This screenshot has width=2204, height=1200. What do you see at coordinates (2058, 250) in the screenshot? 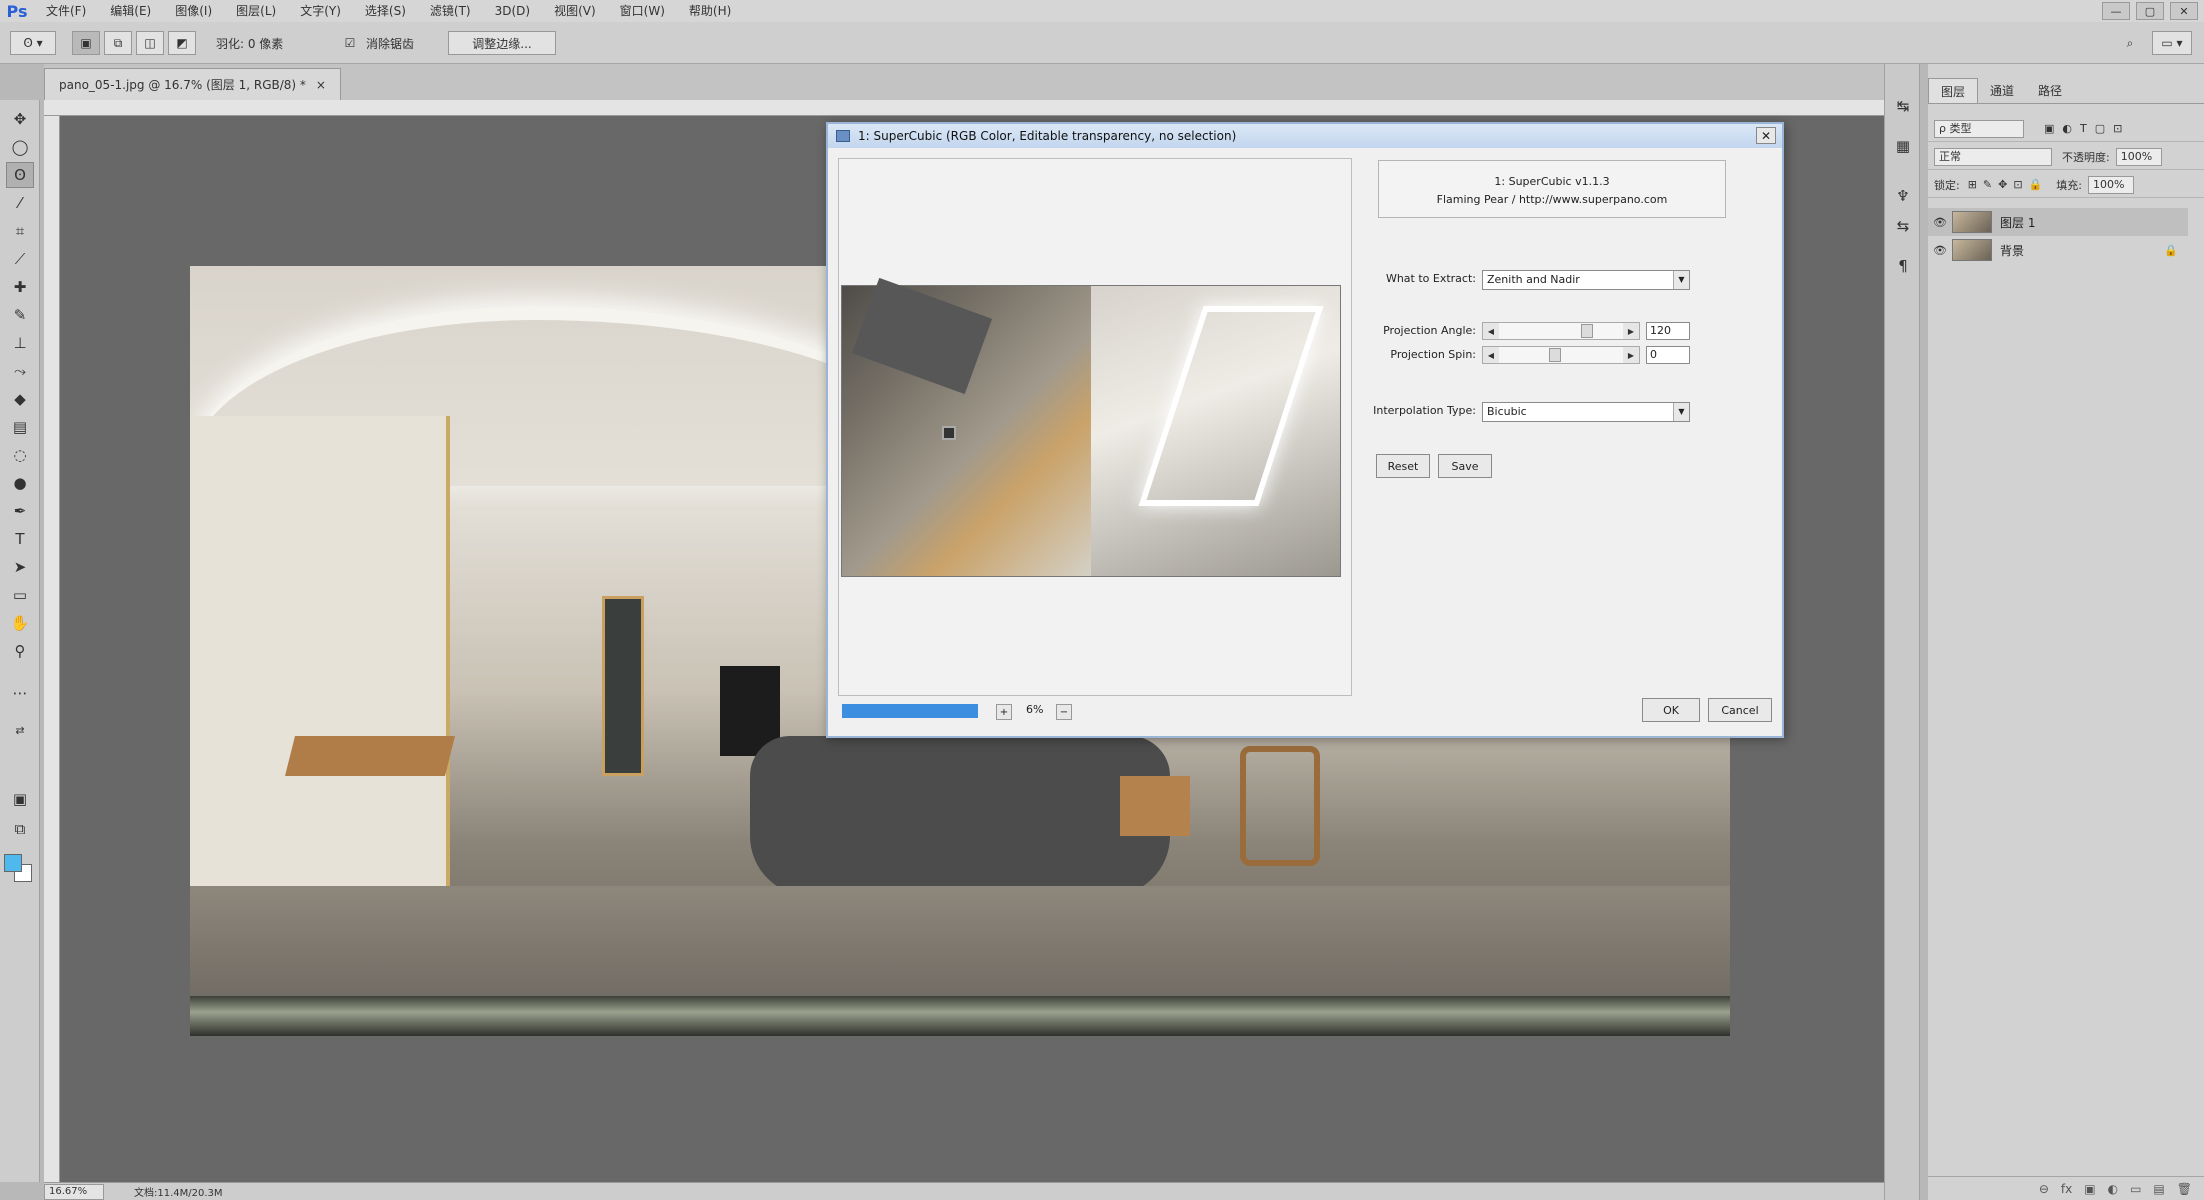
I see `layer-row: 👁 背景 🔒` at bounding box center [2058, 250].